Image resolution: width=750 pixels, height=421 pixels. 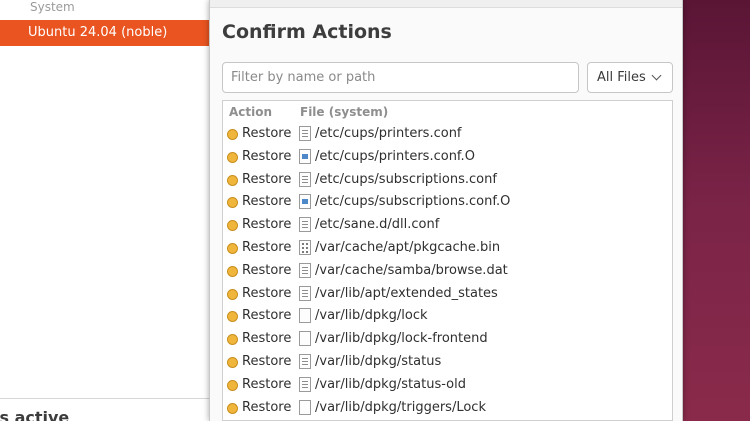 I want to click on list-item: Restore/var/lib/apt/extended_states, so click(x=447, y=294).